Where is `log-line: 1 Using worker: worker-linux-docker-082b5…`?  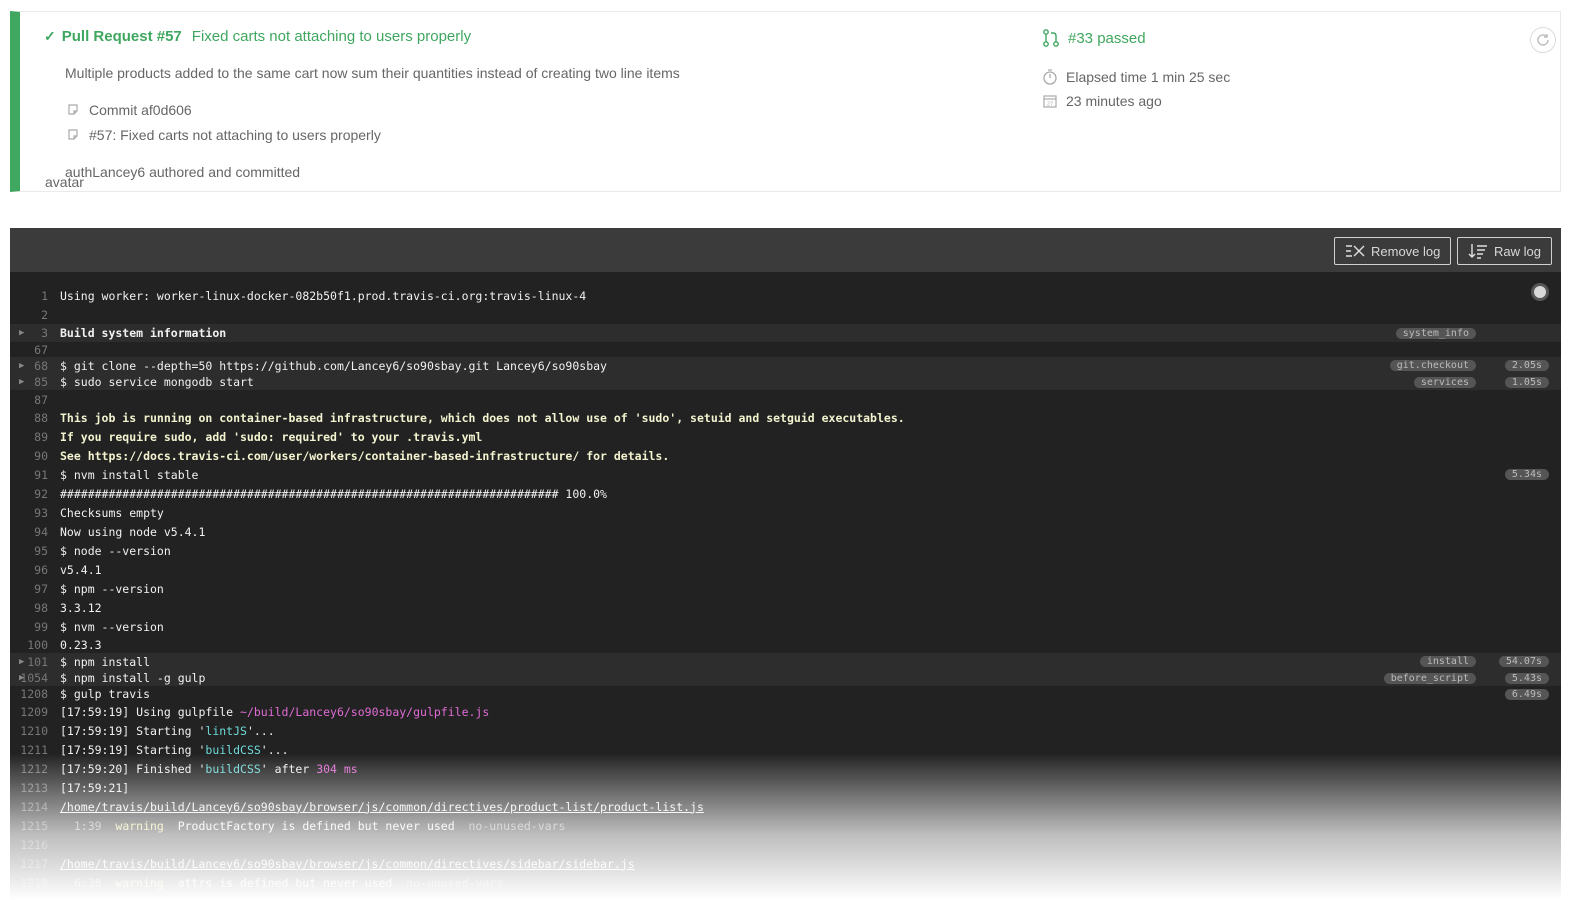
log-line: 1 Using worker: worker-linux-docker-082b5… is located at coordinates (785, 296).